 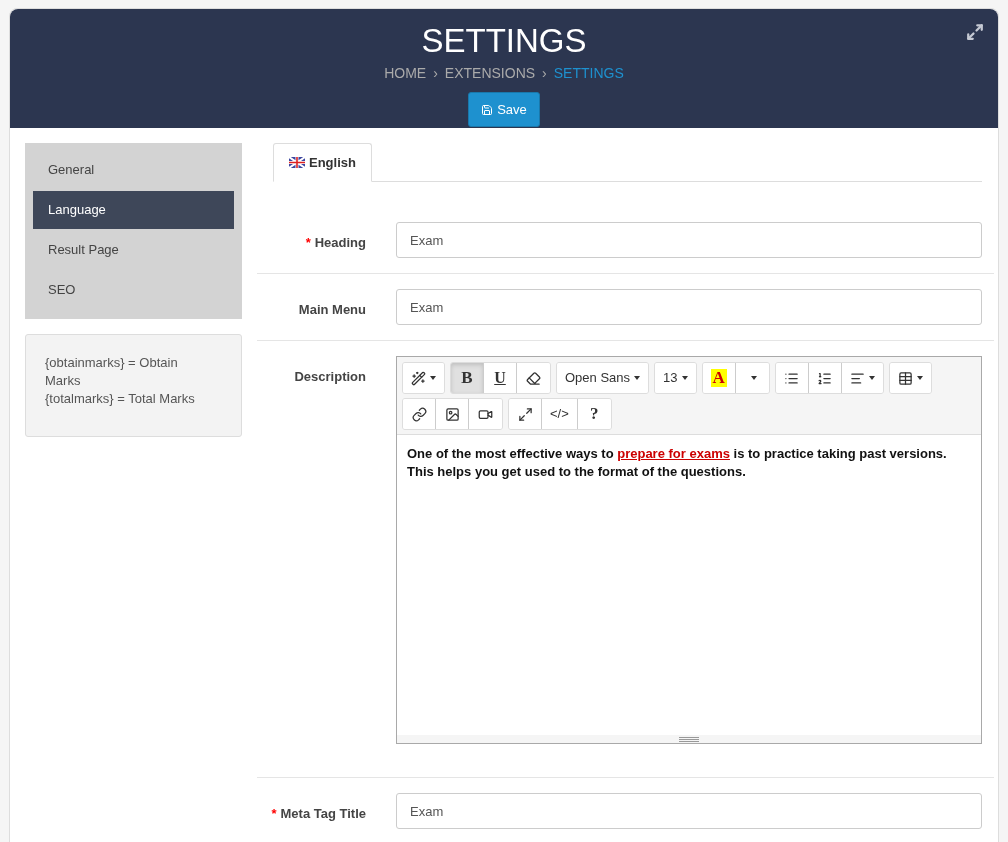 What do you see at coordinates (340, 243) in the screenshot?
I see `field-label: Heading` at bounding box center [340, 243].